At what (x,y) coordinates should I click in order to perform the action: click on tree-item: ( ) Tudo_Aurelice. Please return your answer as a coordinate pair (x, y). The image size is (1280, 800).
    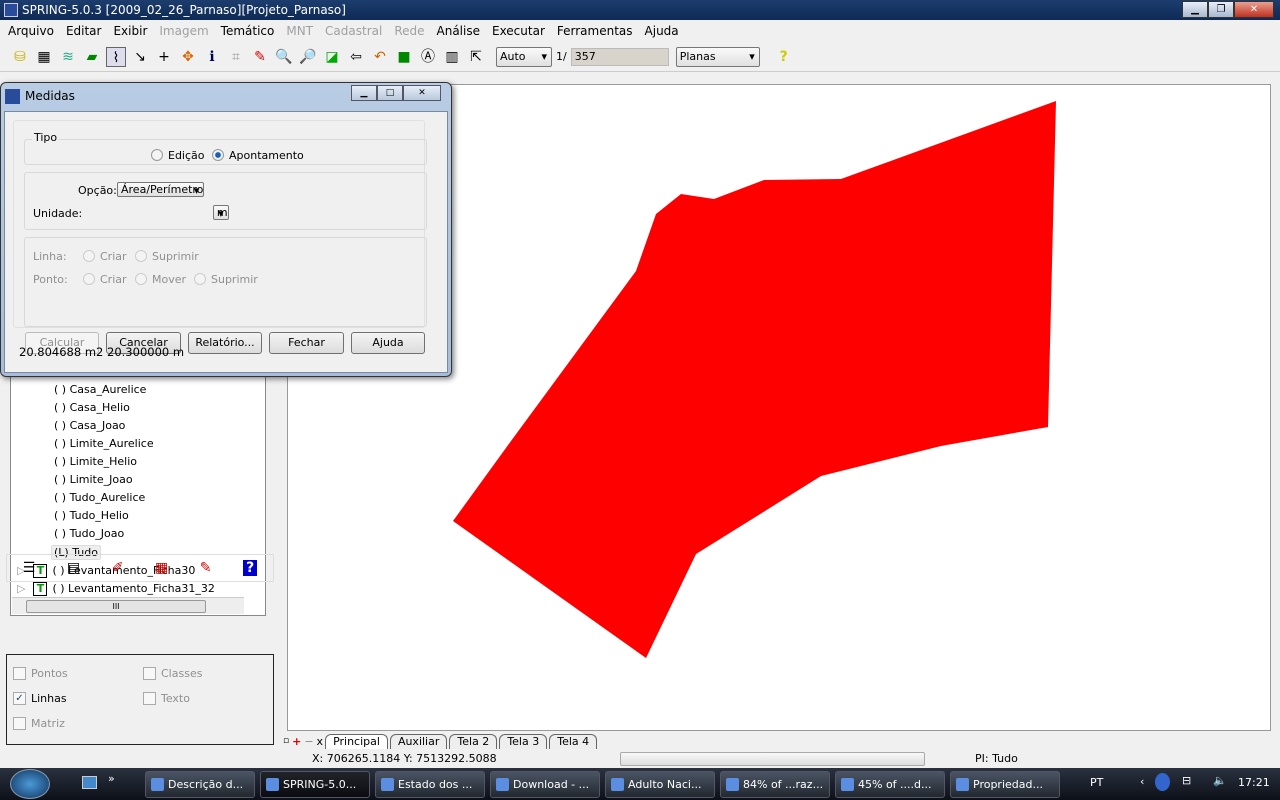
    Looking at the image, I should click on (99, 497).